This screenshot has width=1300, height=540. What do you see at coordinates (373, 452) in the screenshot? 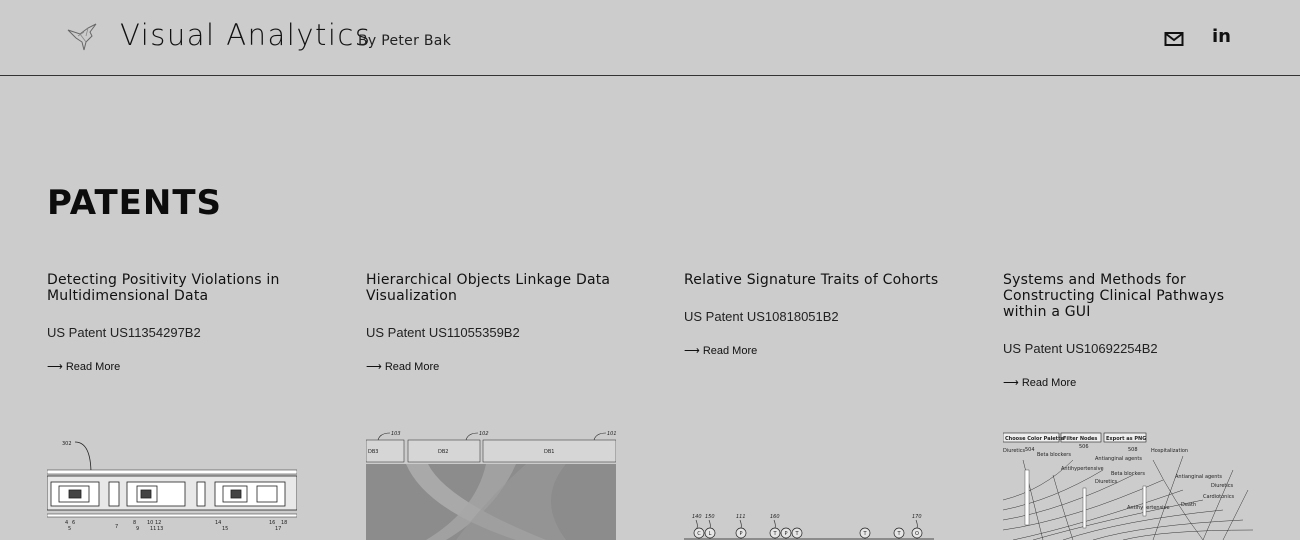
I see `db-label: DB3` at bounding box center [373, 452].